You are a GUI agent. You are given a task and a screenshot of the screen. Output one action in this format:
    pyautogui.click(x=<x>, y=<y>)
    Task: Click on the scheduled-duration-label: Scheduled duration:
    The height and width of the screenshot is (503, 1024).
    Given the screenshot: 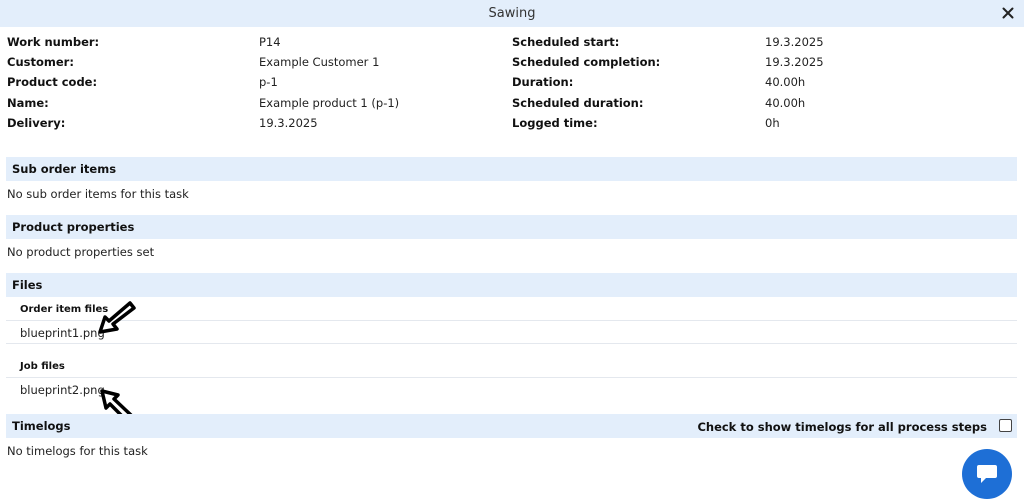 What is the action you would take?
    pyautogui.click(x=578, y=103)
    